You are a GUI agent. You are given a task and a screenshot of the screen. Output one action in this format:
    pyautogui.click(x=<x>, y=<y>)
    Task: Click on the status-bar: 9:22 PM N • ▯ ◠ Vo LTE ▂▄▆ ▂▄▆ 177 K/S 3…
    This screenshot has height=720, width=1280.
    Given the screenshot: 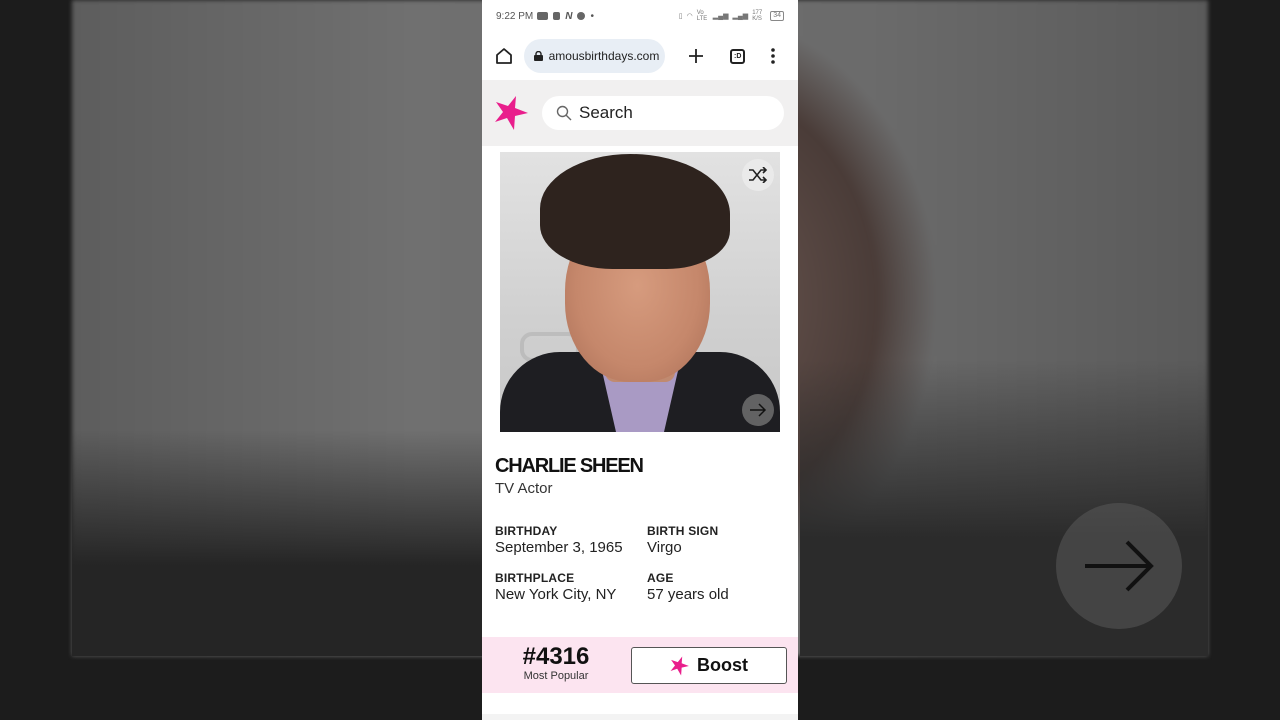 What is the action you would take?
    pyautogui.click(x=640, y=16)
    